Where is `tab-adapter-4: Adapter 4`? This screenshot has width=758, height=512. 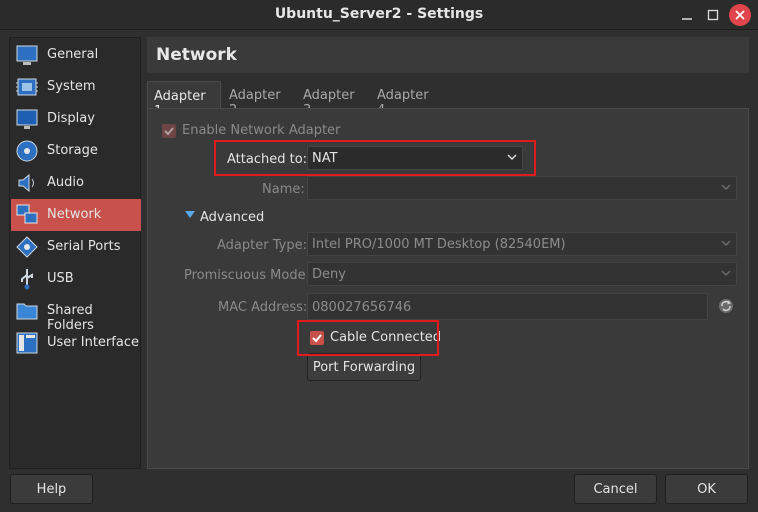 tab-adapter-4: Adapter 4 is located at coordinates (407, 99).